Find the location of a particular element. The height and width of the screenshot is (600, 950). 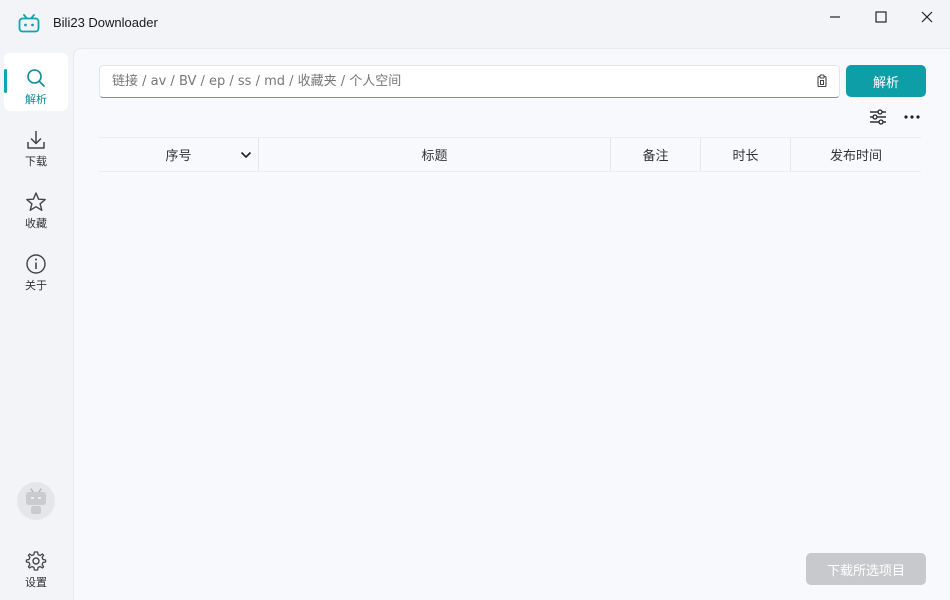

column-header-label: 发布时间 is located at coordinates (855, 156).